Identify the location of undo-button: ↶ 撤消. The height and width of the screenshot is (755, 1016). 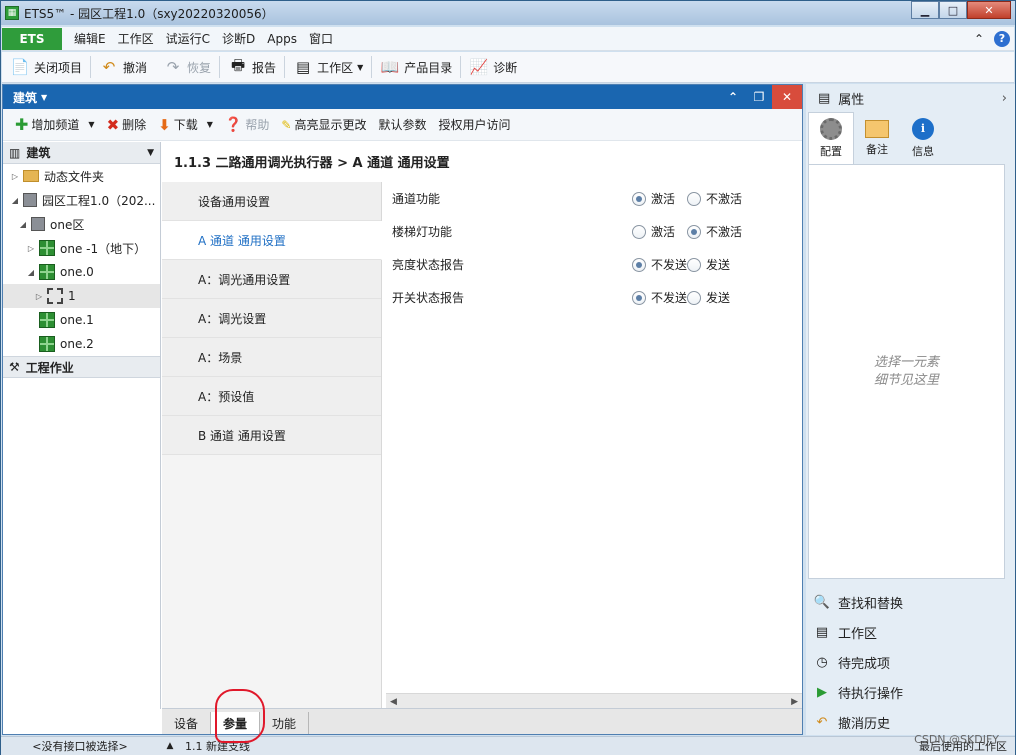
(123, 67).